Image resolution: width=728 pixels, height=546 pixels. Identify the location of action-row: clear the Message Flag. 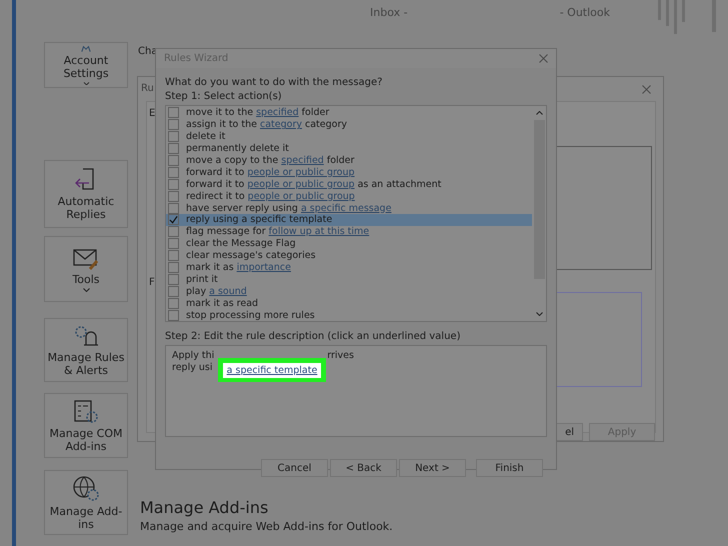
(349, 244).